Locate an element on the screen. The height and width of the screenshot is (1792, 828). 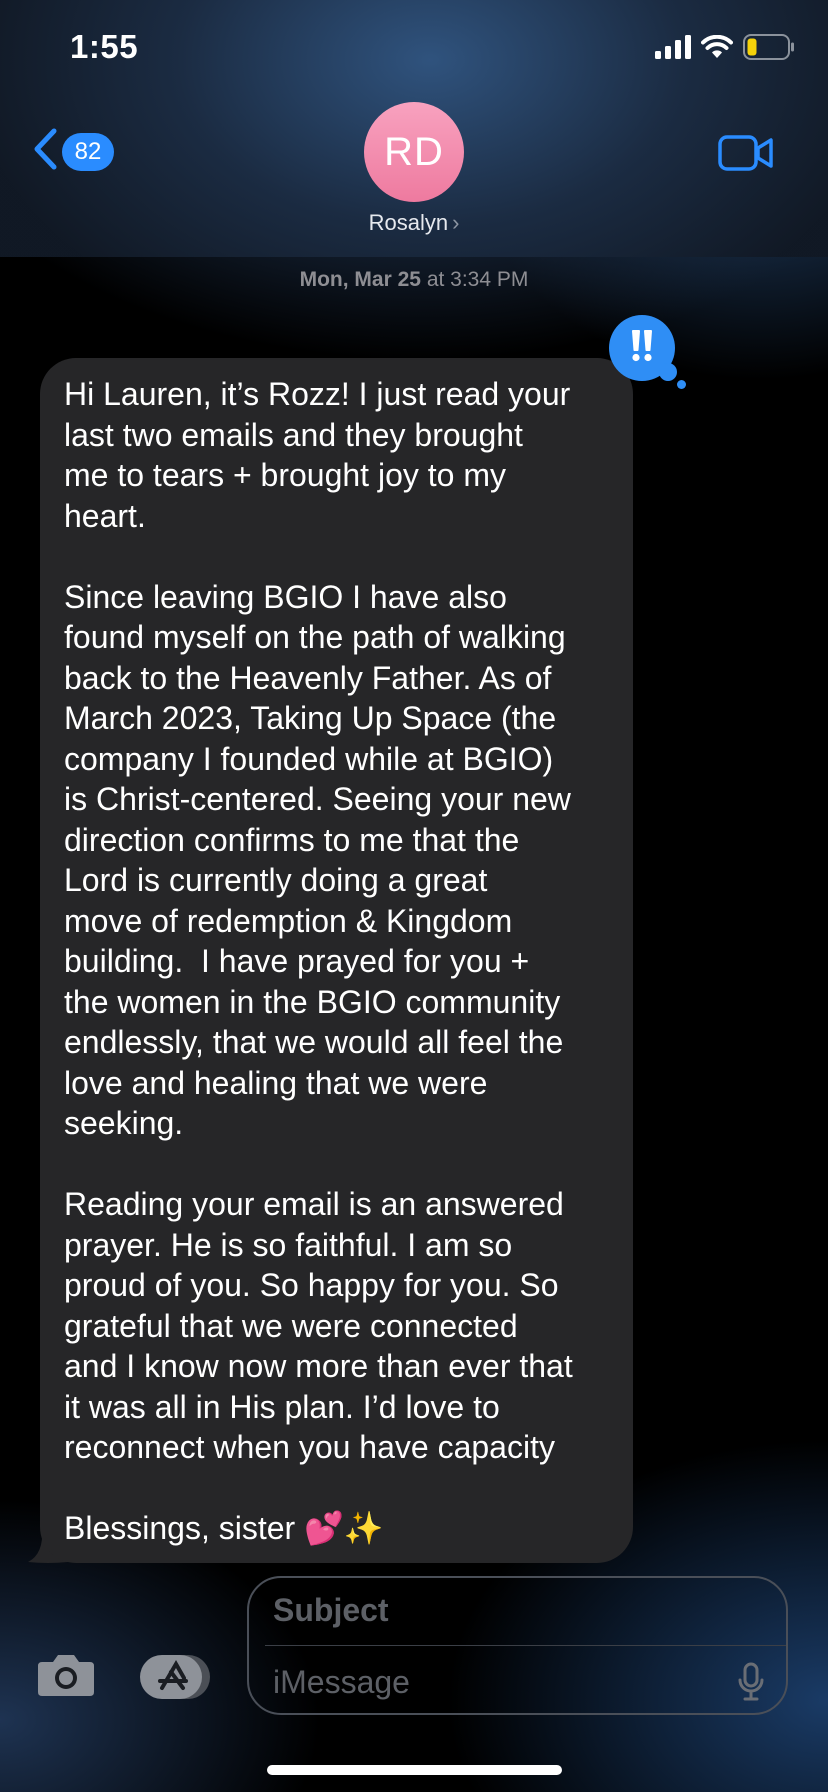
contact-name: Rosalyn is located at coordinates (408, 222).